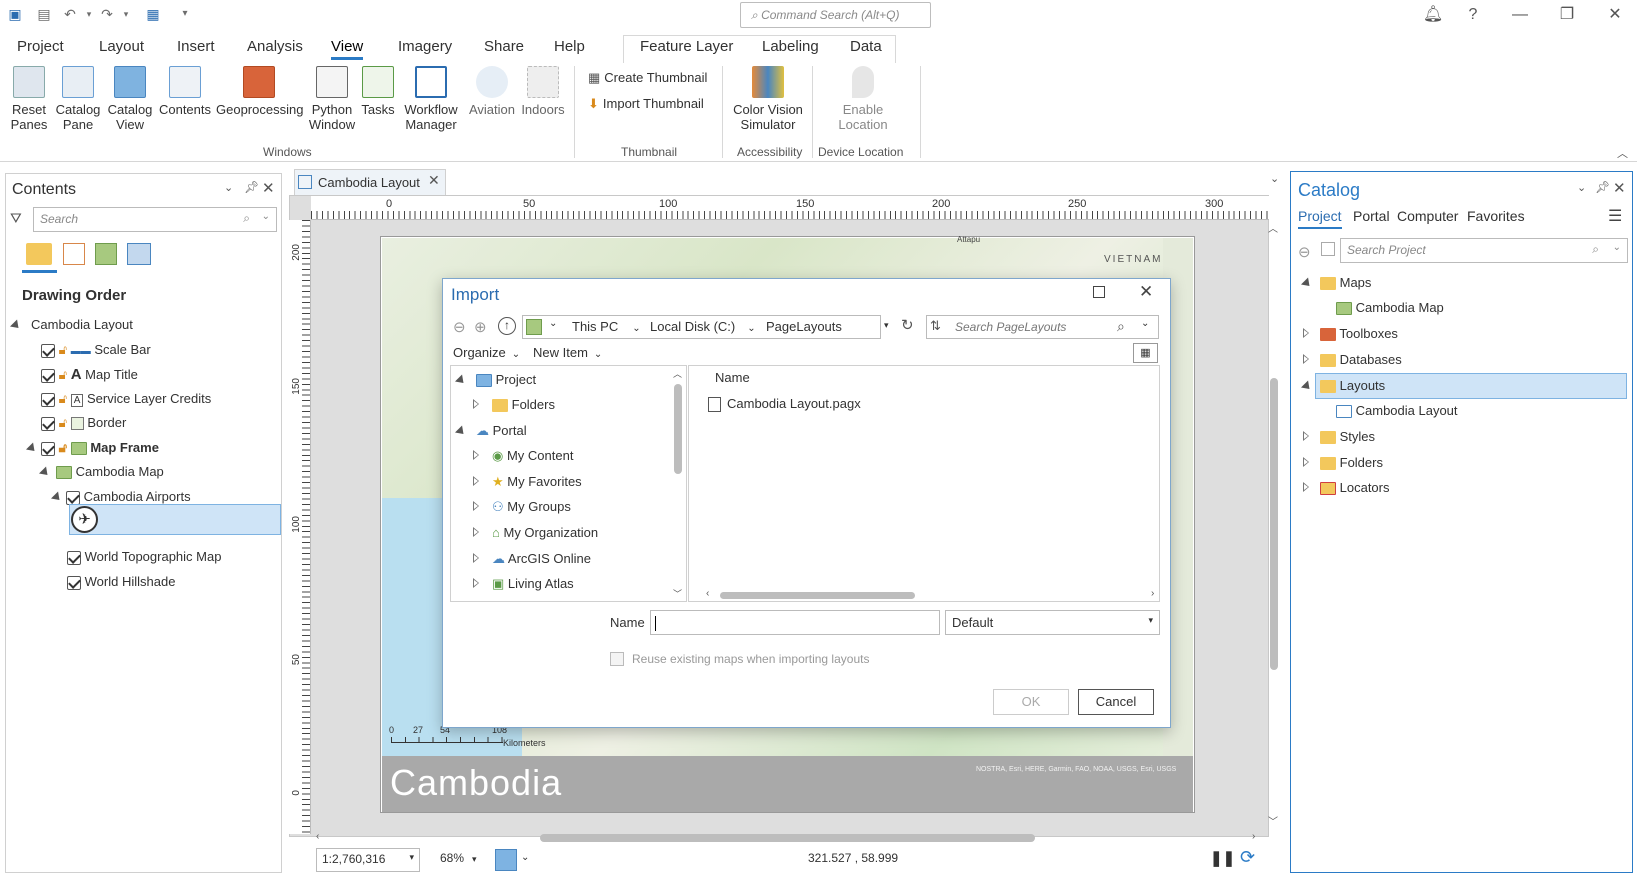  I want to click on layer-world-topographic: World Topographic Map, so click(144, 557).